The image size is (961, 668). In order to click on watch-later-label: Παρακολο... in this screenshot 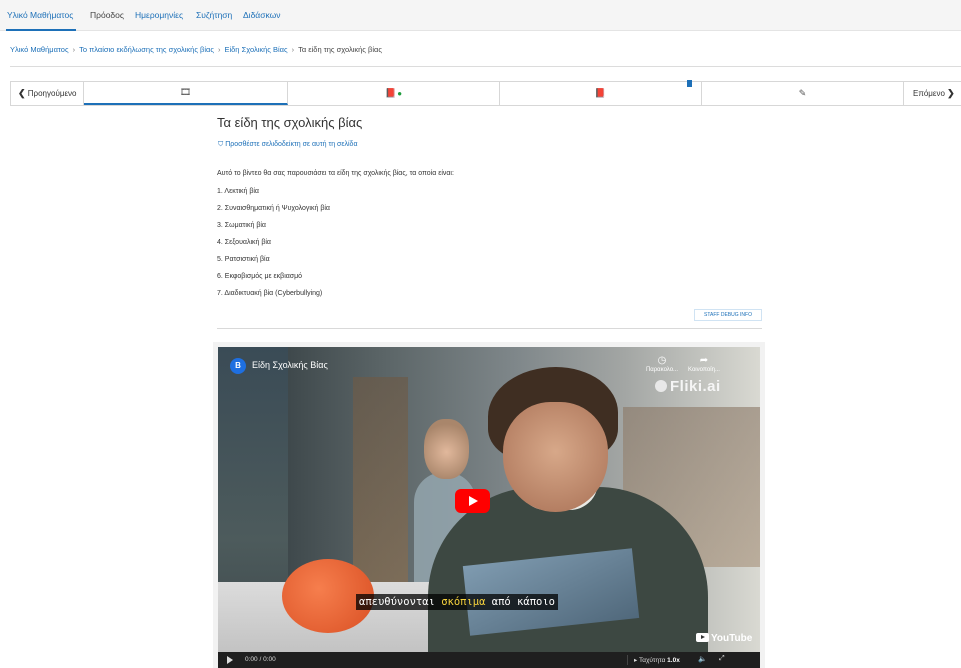, I will do `click(662, 370)`.